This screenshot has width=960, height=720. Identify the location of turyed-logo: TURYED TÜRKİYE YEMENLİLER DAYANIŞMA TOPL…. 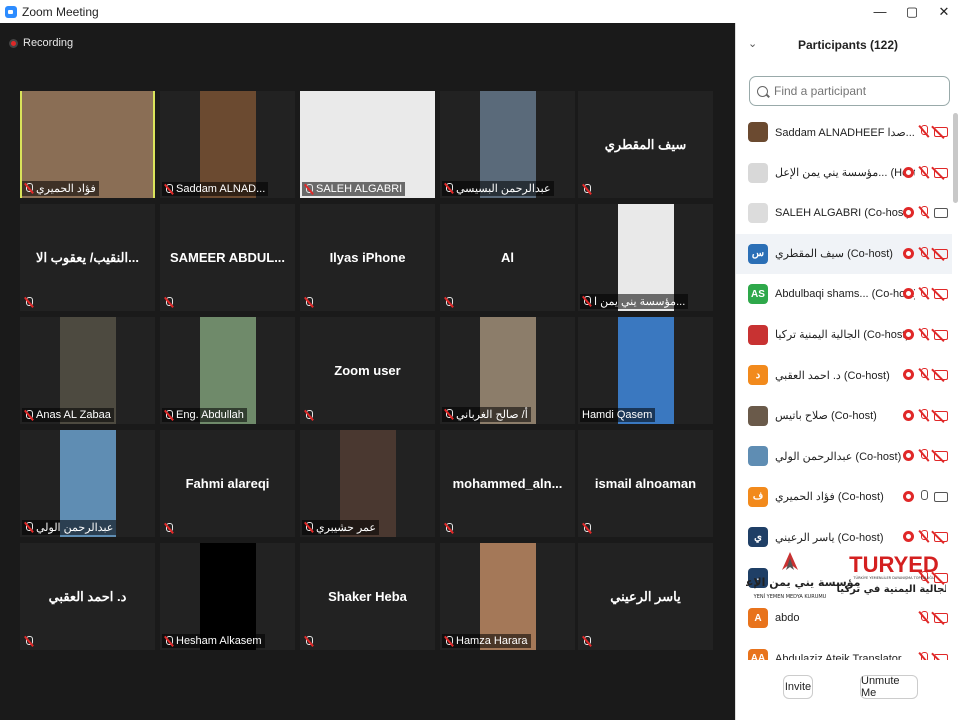
(891, 573).